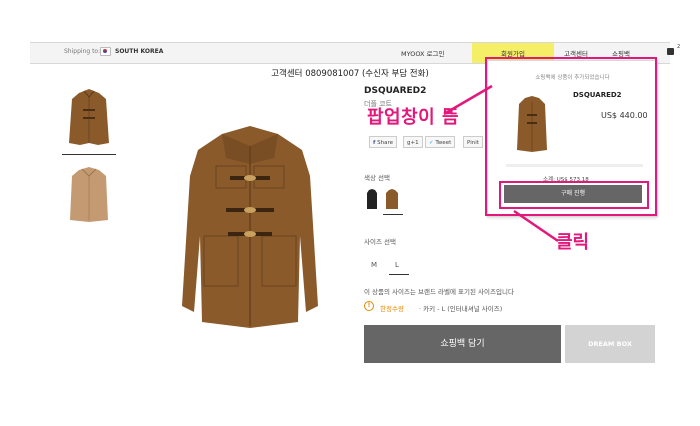 This screenshot has height=426, width=700. I want to click on annotation-click-text: 클릭, so click(573, 242).